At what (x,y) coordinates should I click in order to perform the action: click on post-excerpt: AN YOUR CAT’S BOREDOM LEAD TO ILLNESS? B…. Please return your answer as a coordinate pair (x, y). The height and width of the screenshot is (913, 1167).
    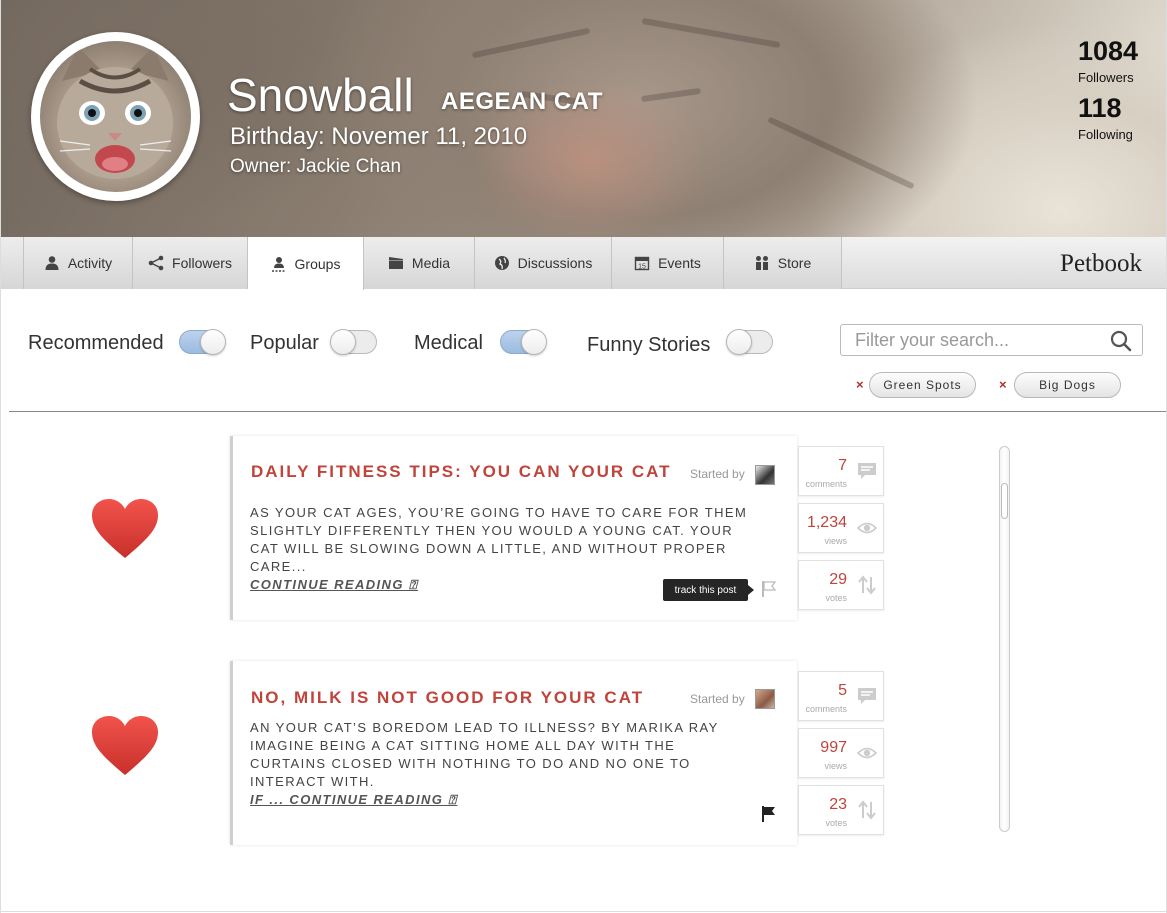
    Looking at the image, I should click on (484, 763).